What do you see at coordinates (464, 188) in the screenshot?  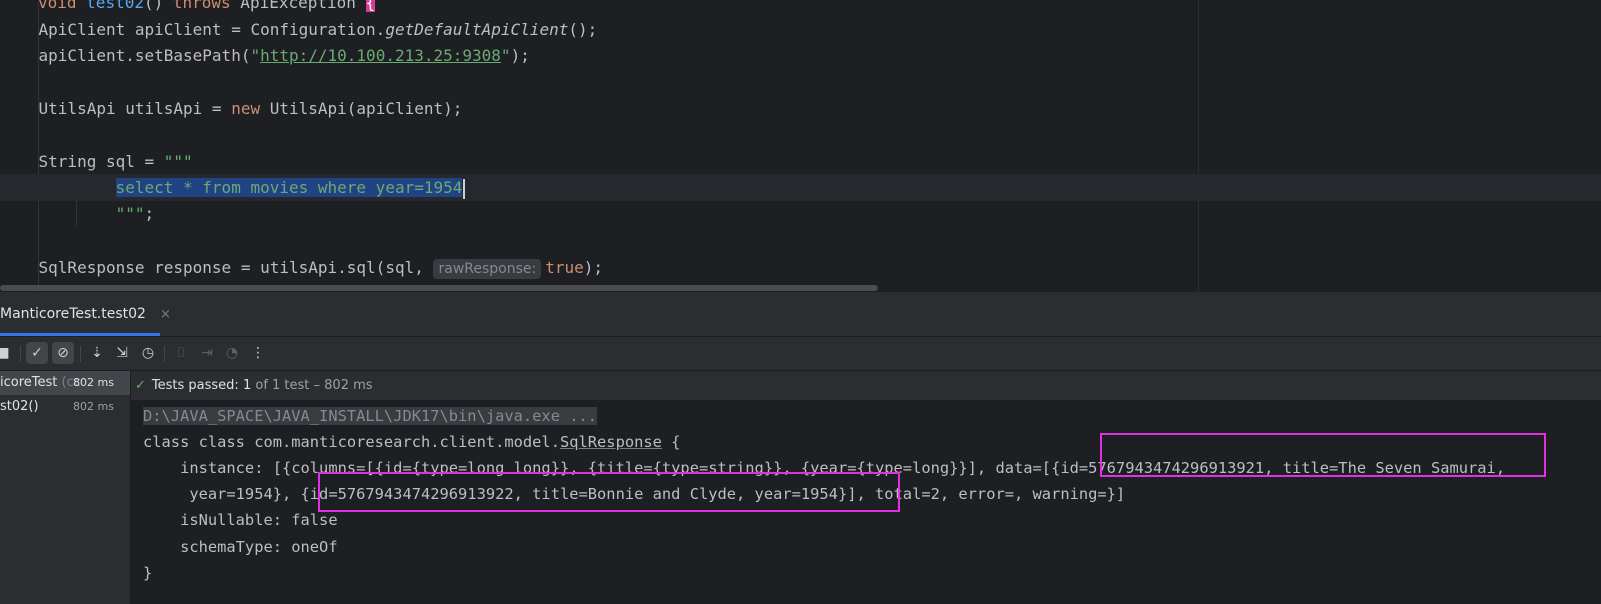 I see `text-caret` at bounding box center [464, 188].